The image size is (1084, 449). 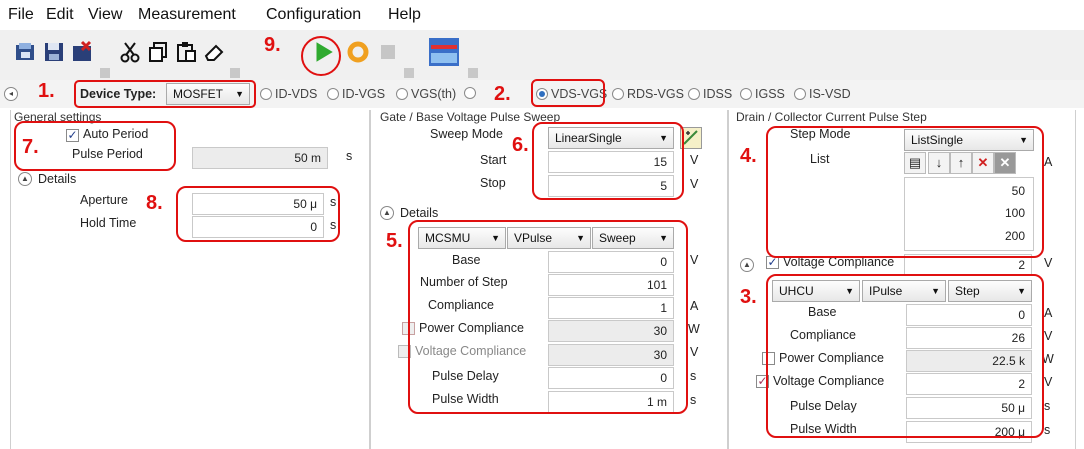 What do you see at coordinates (158, 52) in the screenshot?
I see `copy-icon` at bounding box center [158, 52].